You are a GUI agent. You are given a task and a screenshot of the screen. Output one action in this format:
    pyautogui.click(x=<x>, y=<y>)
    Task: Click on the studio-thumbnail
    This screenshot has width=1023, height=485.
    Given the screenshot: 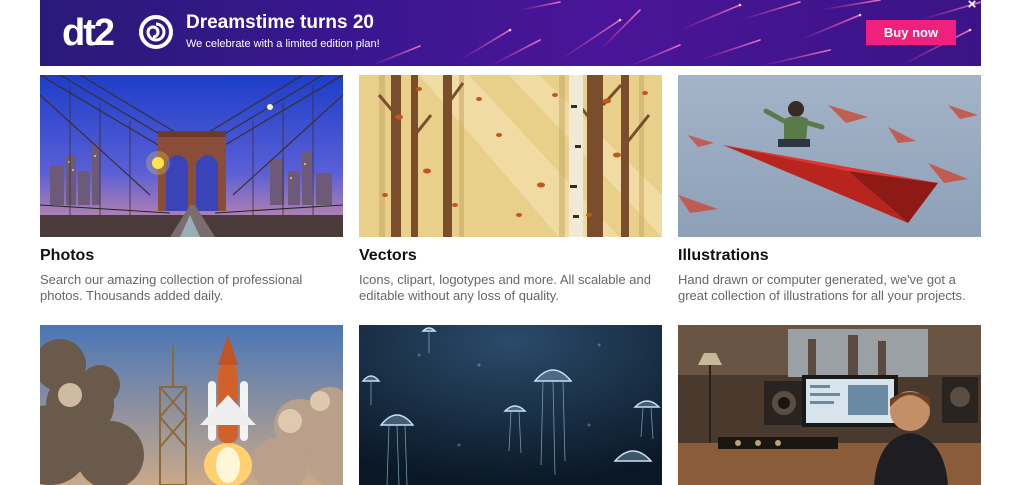 What is the action you would take?
    pyautogui.click(x=829, y=405)
    